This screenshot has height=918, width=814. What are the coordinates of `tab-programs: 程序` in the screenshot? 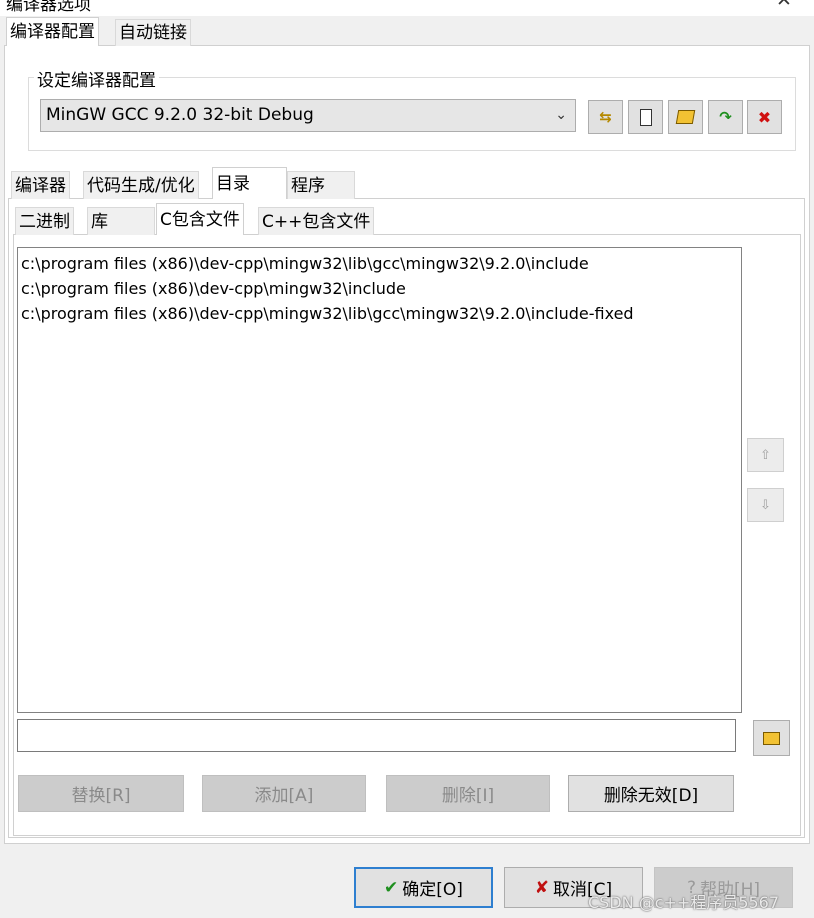 It's located at (321, 185).